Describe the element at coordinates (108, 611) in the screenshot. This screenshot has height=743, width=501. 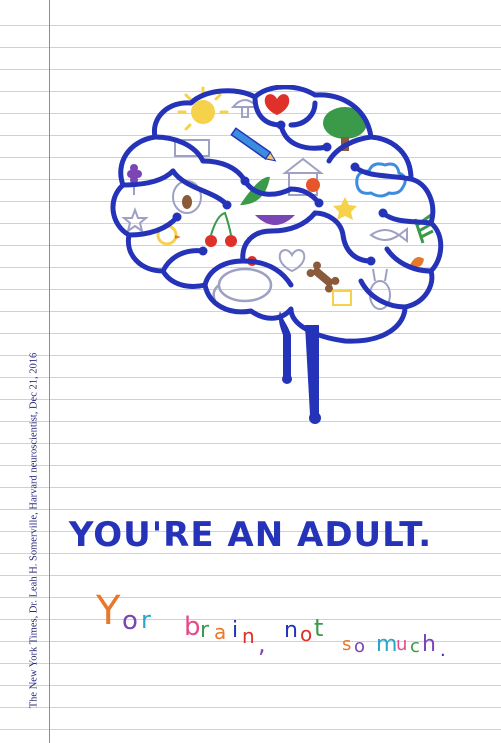
I see `tagline-letter: Y` at that location.